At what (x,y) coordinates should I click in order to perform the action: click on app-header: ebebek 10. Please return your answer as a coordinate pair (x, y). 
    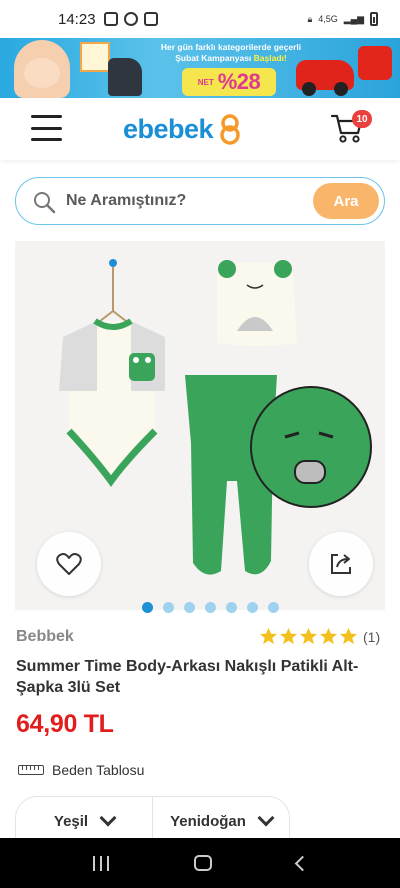
    Looking at the image, I should click on (200, 129).